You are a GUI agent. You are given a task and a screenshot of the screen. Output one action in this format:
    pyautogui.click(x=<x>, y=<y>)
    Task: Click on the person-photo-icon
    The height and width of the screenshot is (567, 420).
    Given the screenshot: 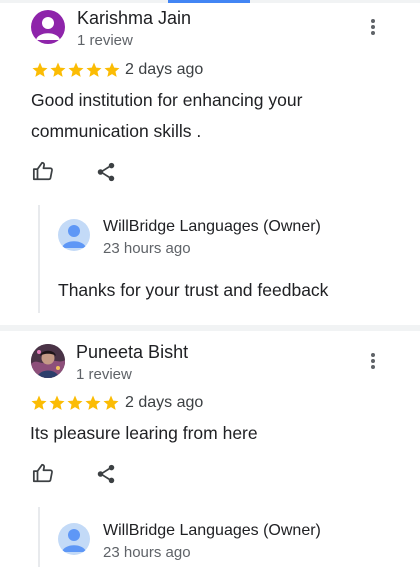 What is the action you would take?
    pyautogui.click(x=48, y=361)
    